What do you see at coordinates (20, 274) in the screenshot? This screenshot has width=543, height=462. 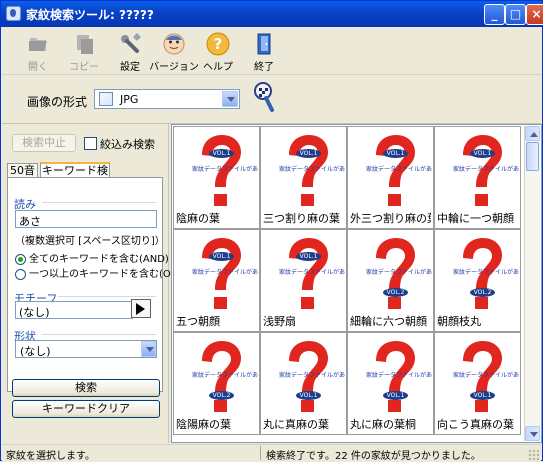 I see `radio-any-button` at bounding box center [20, 274].